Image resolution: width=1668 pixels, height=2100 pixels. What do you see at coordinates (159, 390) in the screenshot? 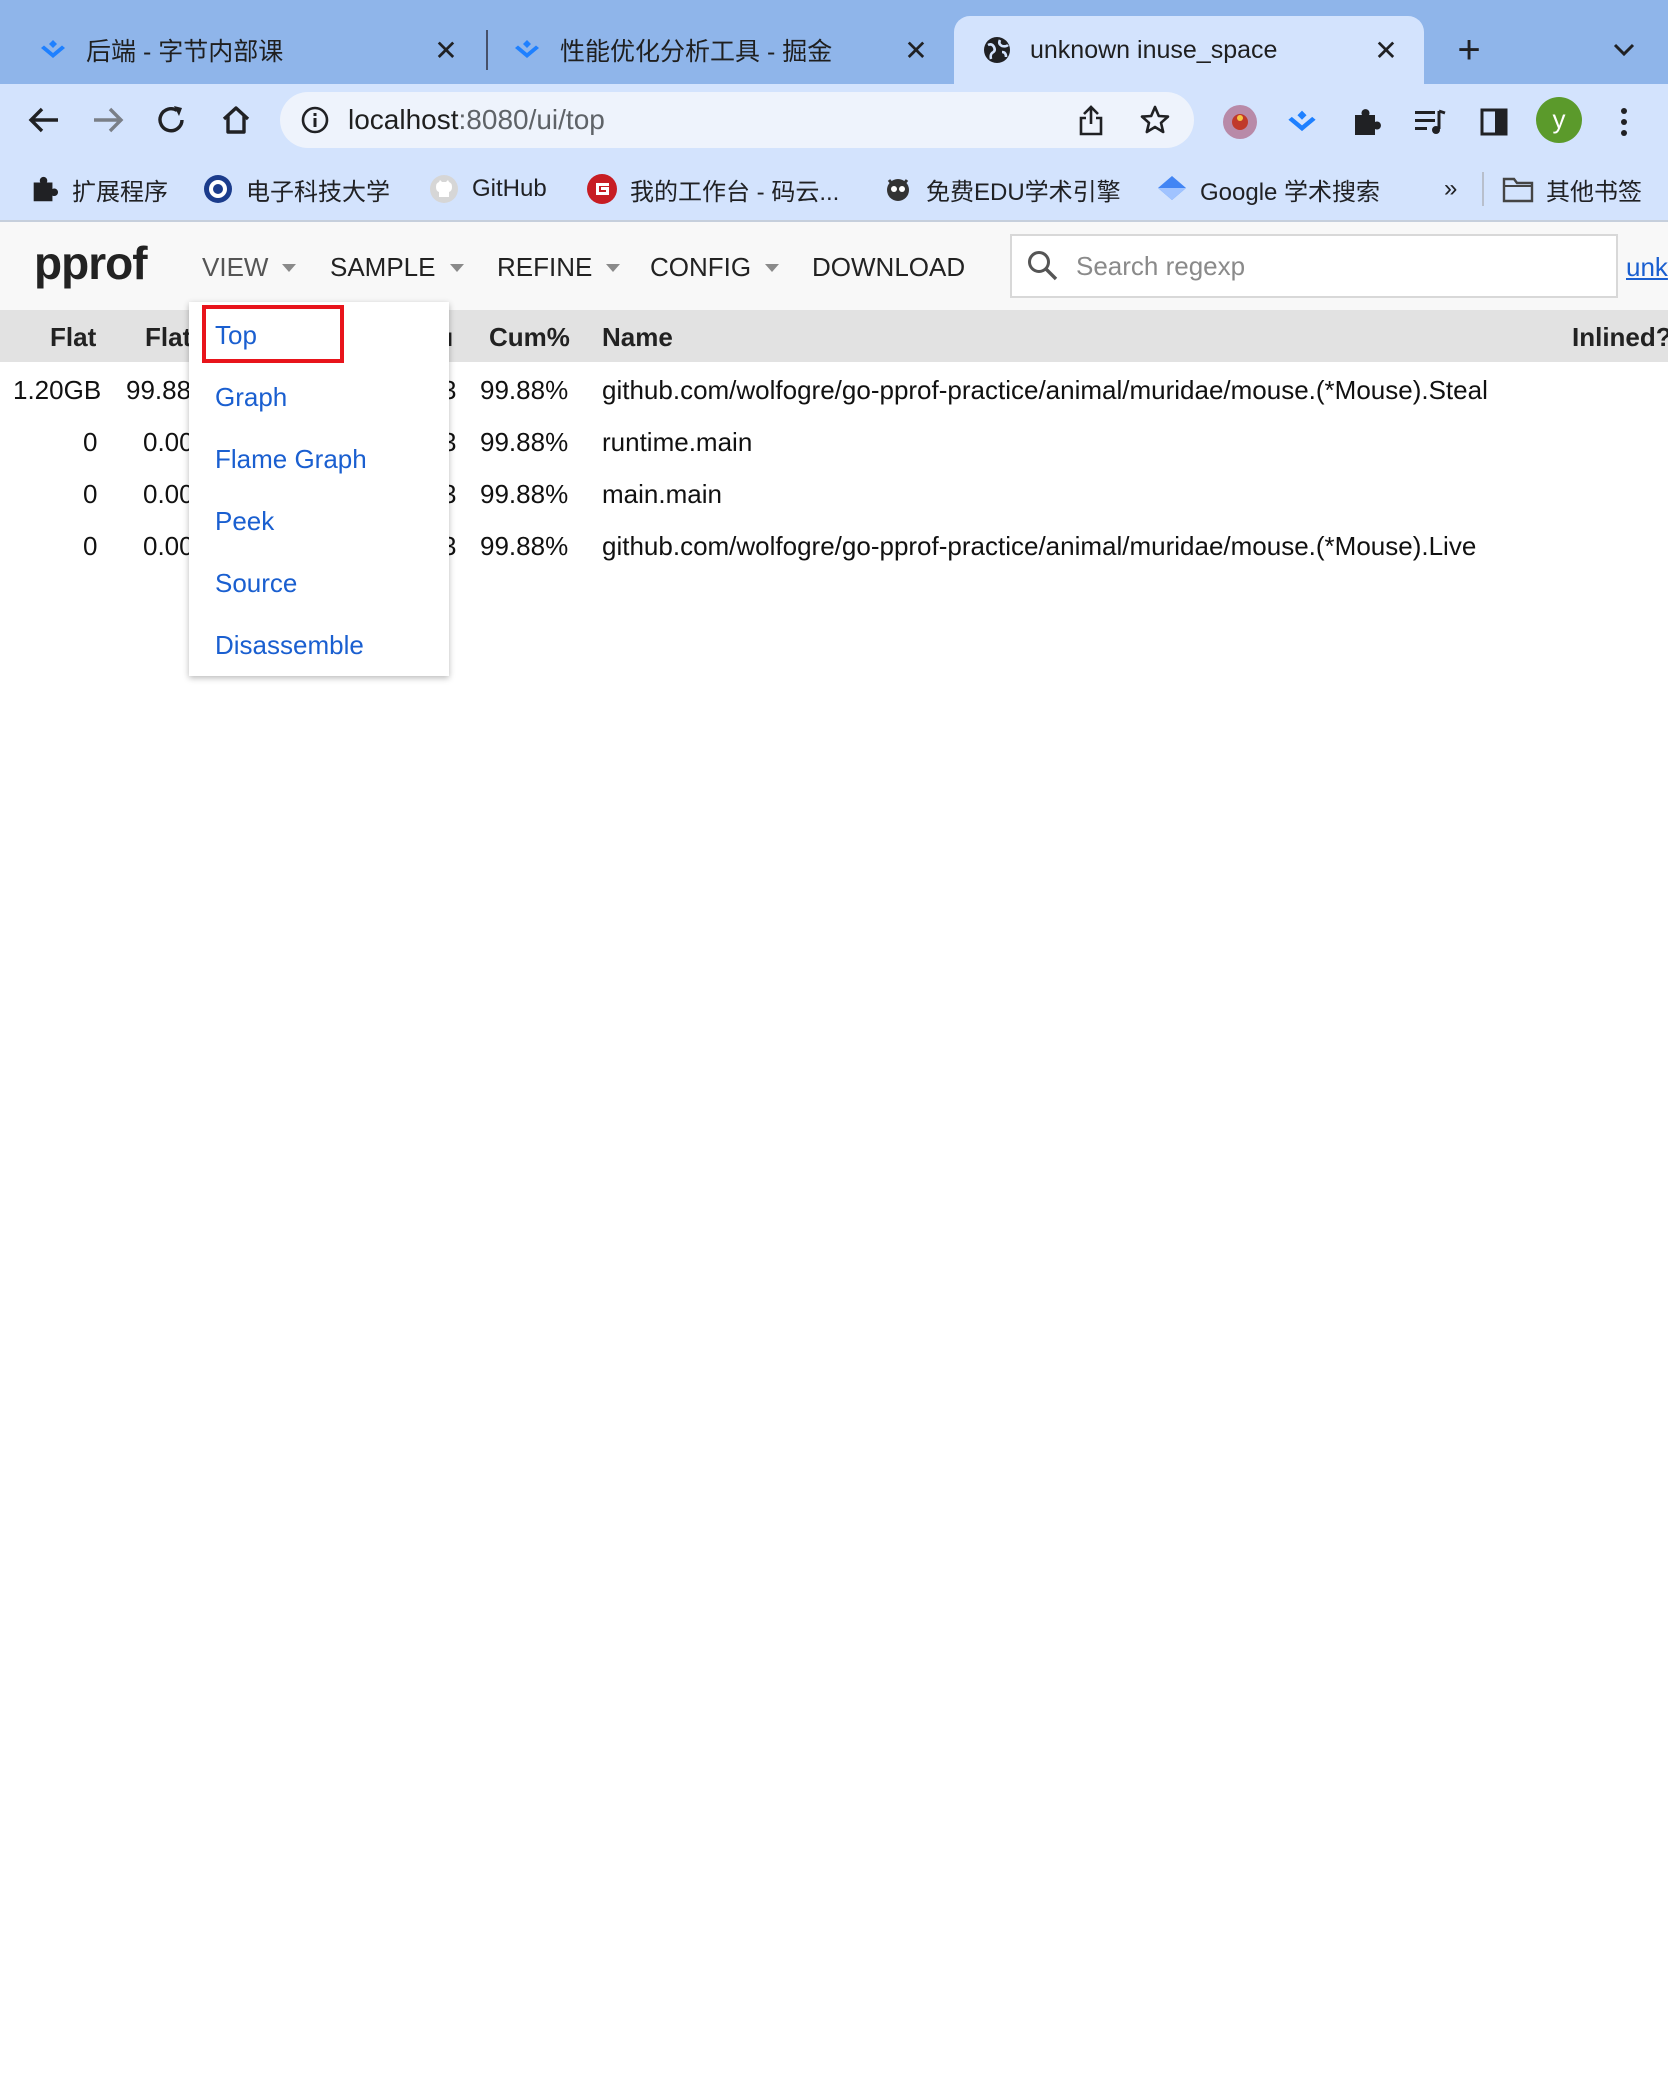
I see `cell-flat-pct: 99.88` at bounding box center [159, 390].